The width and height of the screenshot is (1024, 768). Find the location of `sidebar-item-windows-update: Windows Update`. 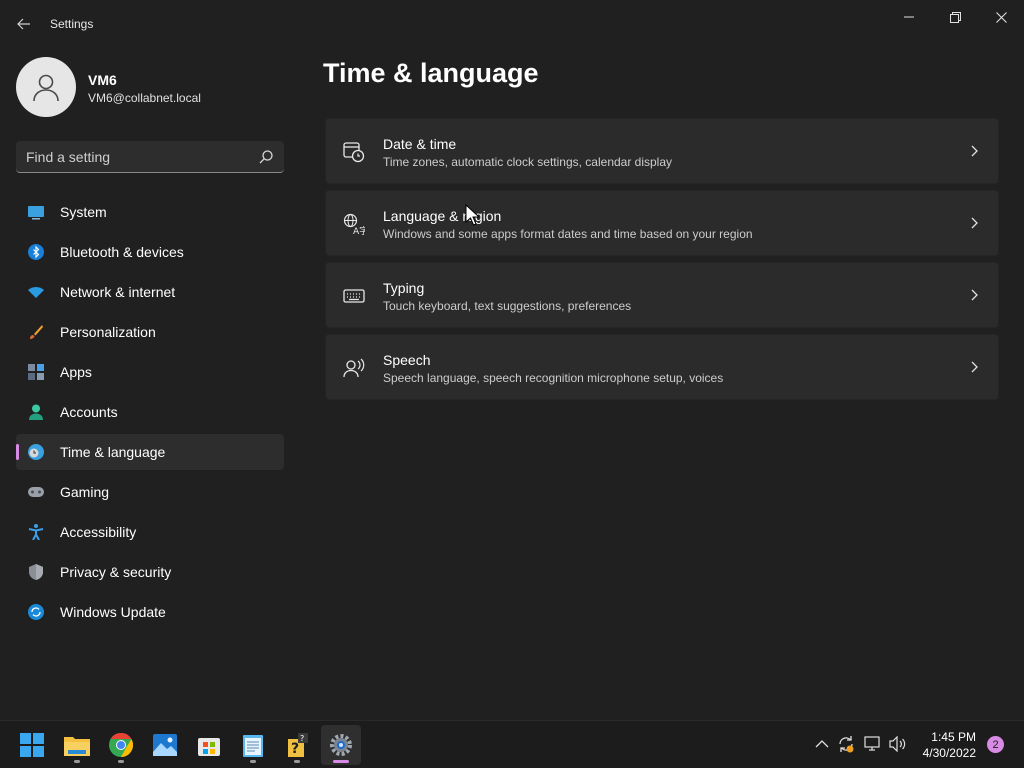

sidebar-item-windows-update: Windows Update is located at coordinates (150, 612).